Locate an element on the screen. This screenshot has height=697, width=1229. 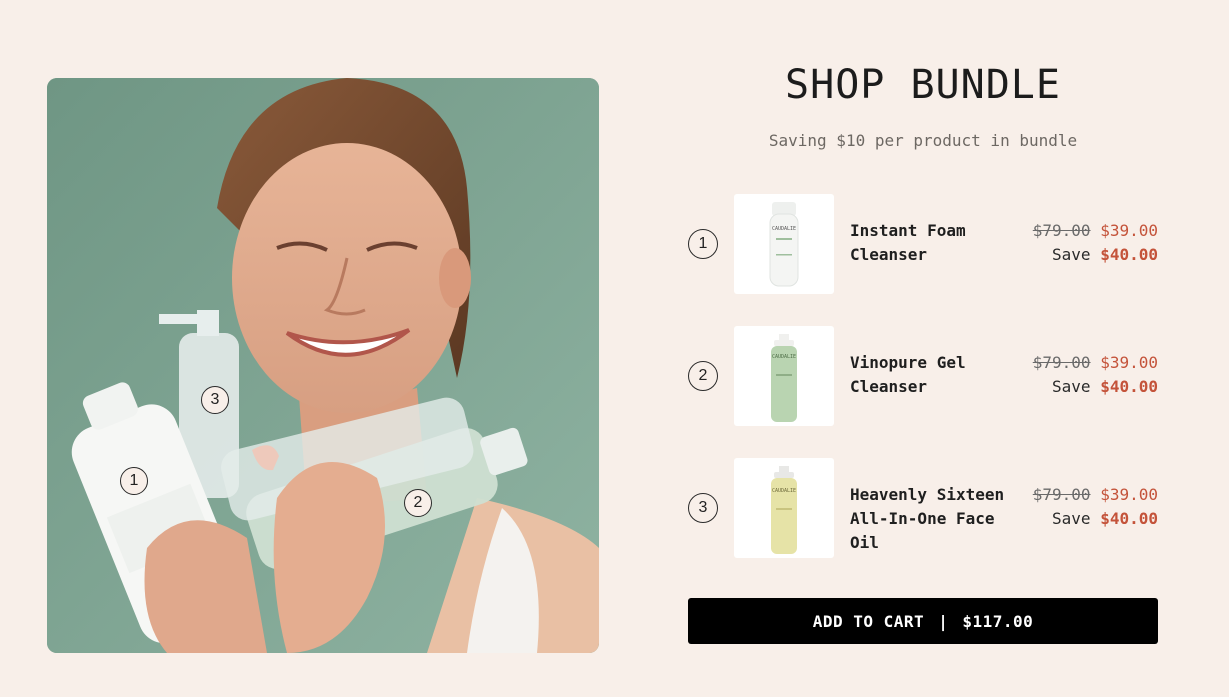
hotspot-2: 2 is located at coordinates (418, 503).